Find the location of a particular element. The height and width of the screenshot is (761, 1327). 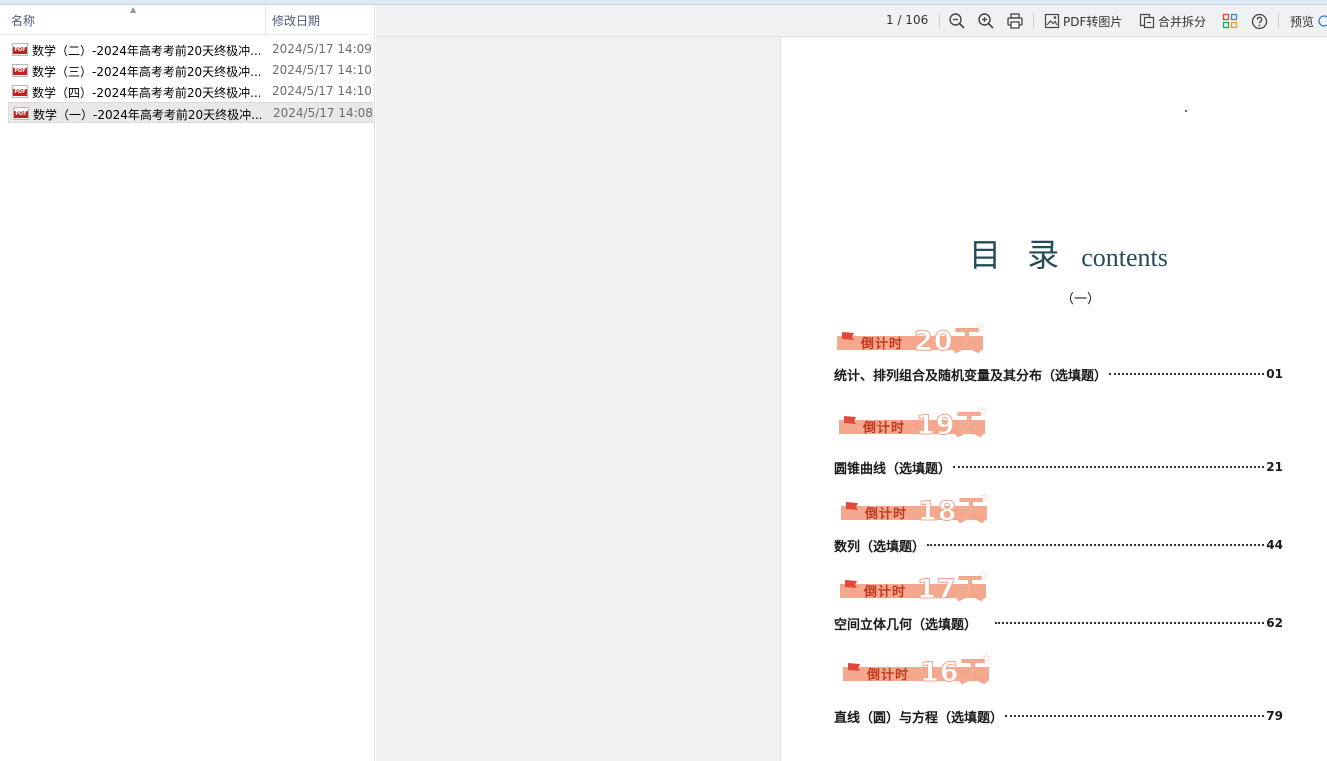

toggle-icon is located at coordinates (1322, 21).